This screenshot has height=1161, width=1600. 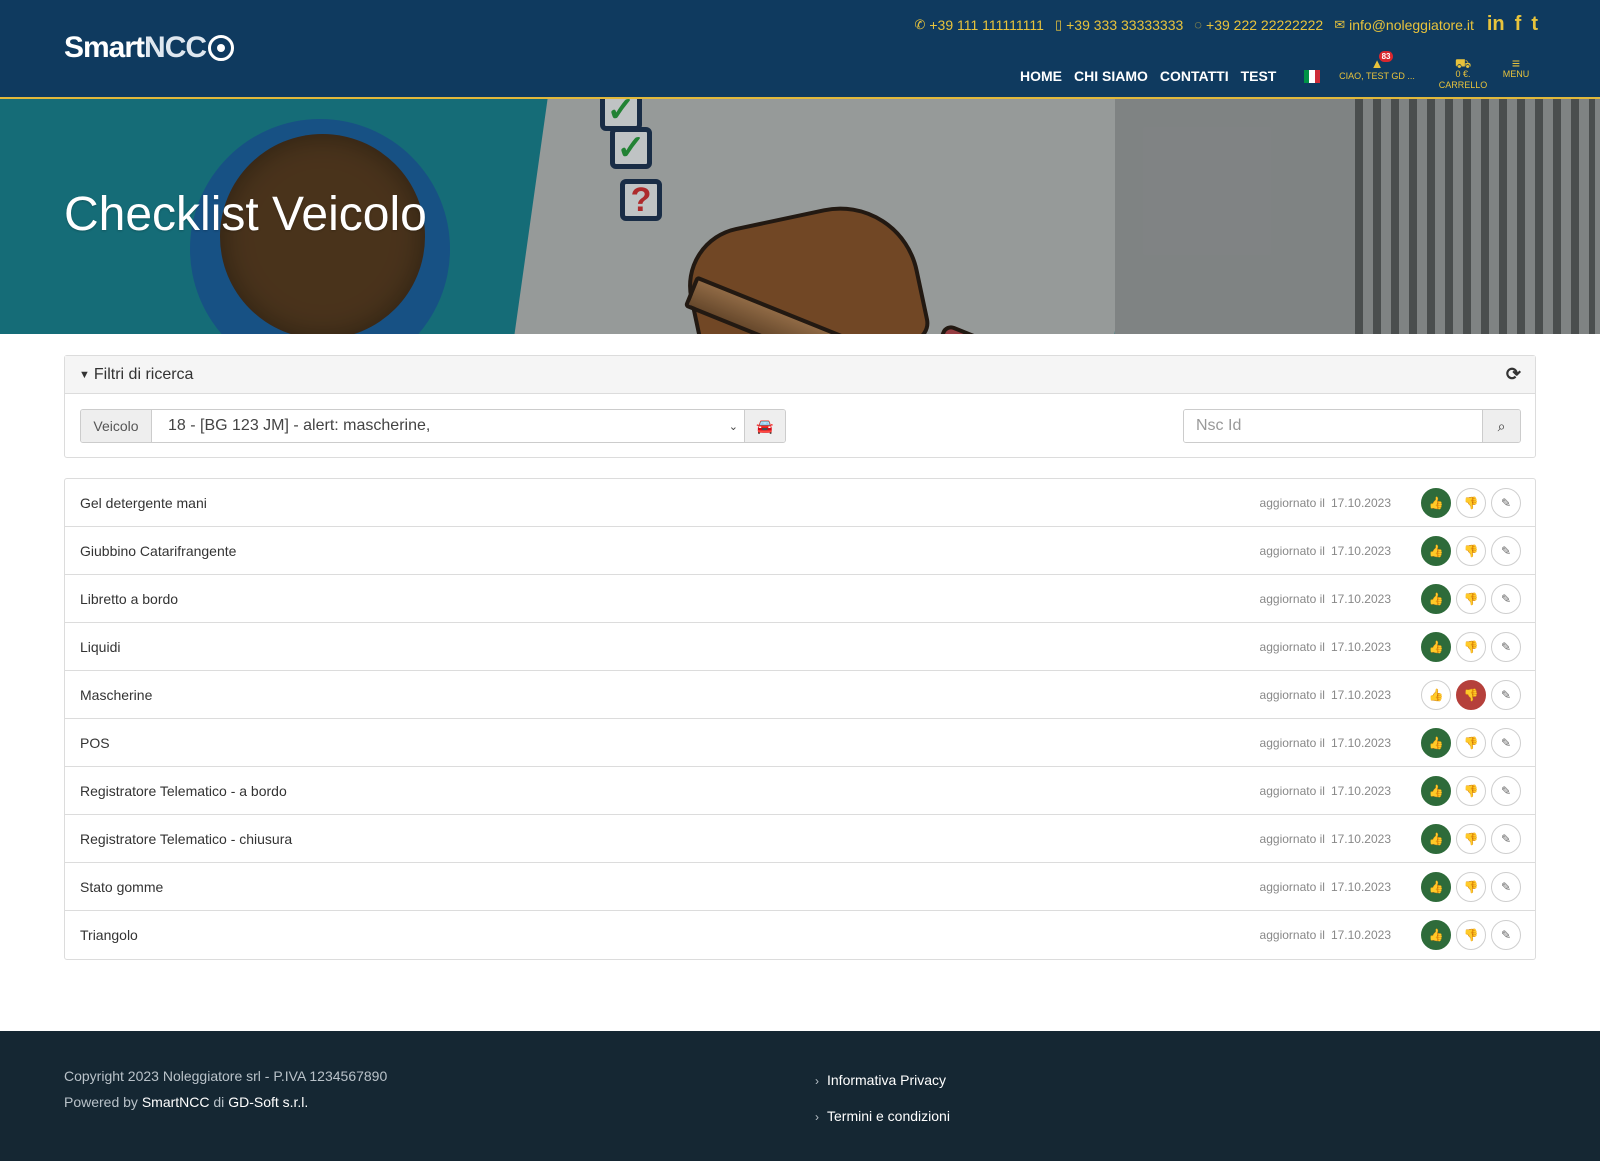 What do you see at coordinates (143, 502) in the screenshot?
I see `checklist-item-name: Gel detergente mani` at bounding box center [143, 502].